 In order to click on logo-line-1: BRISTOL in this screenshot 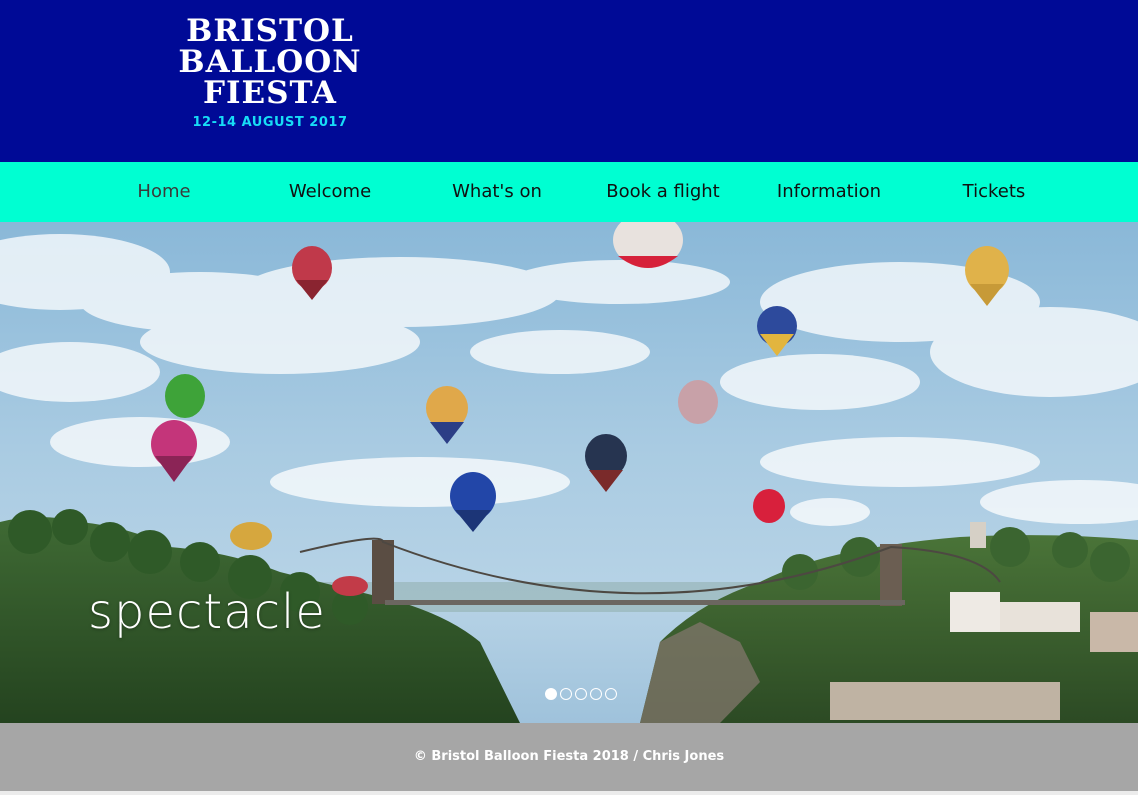, I will do `click(270, 31)`.